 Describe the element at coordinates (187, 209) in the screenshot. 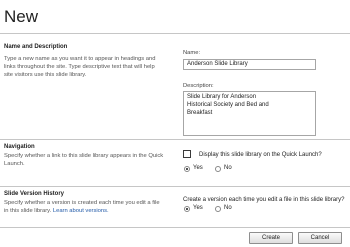

I see `version-yes-radio` at that location.